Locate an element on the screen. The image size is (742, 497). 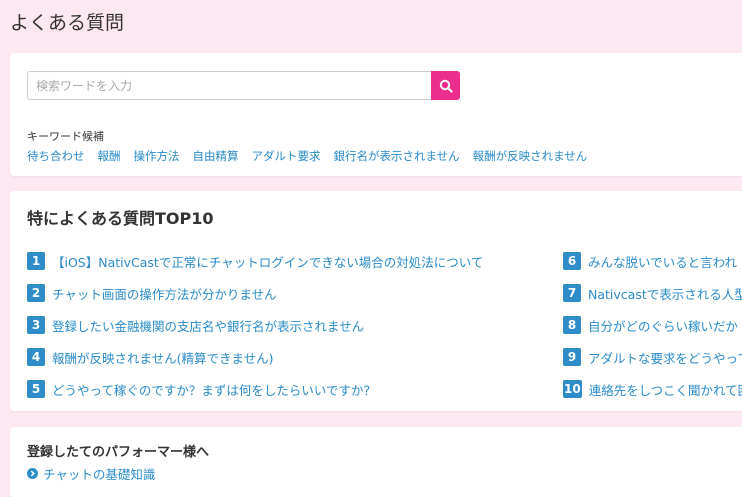
faq-item: 10 連絡先をしつこく聞かれて困 is located at coordinates (652, 389).